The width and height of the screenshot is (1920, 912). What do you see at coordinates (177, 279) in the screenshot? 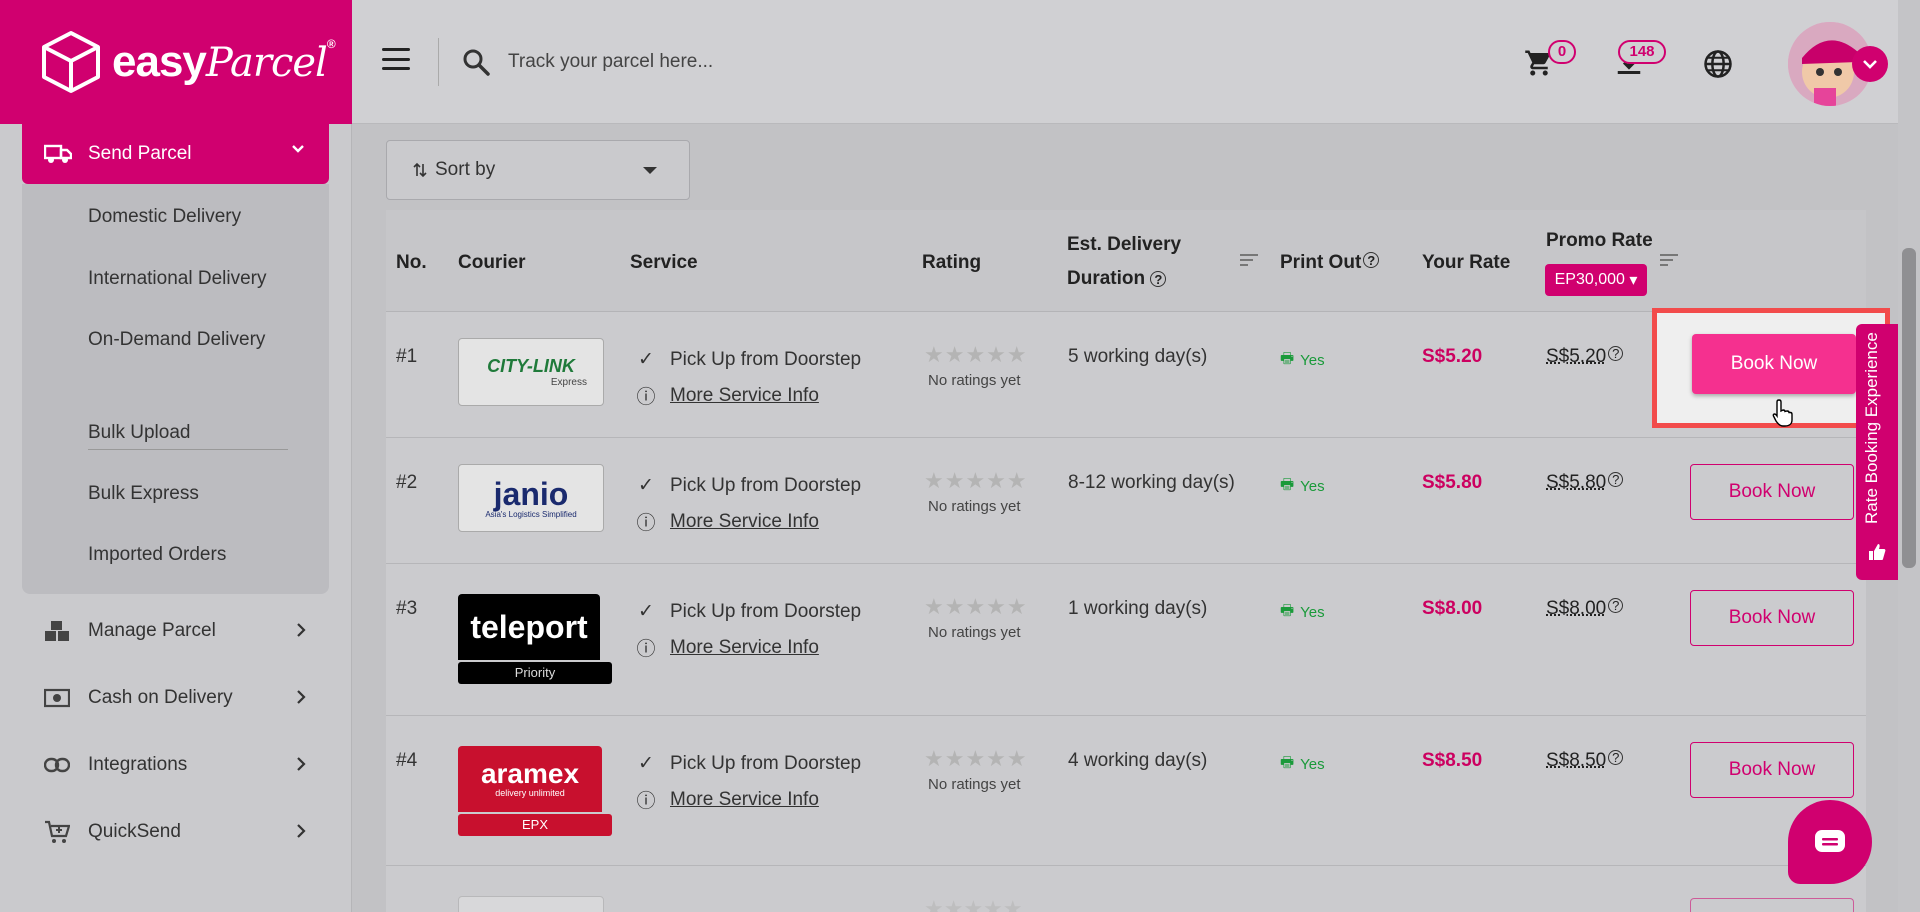
I see `submenu-international-delivery: International Delivery` at bounding box center [177, 279].